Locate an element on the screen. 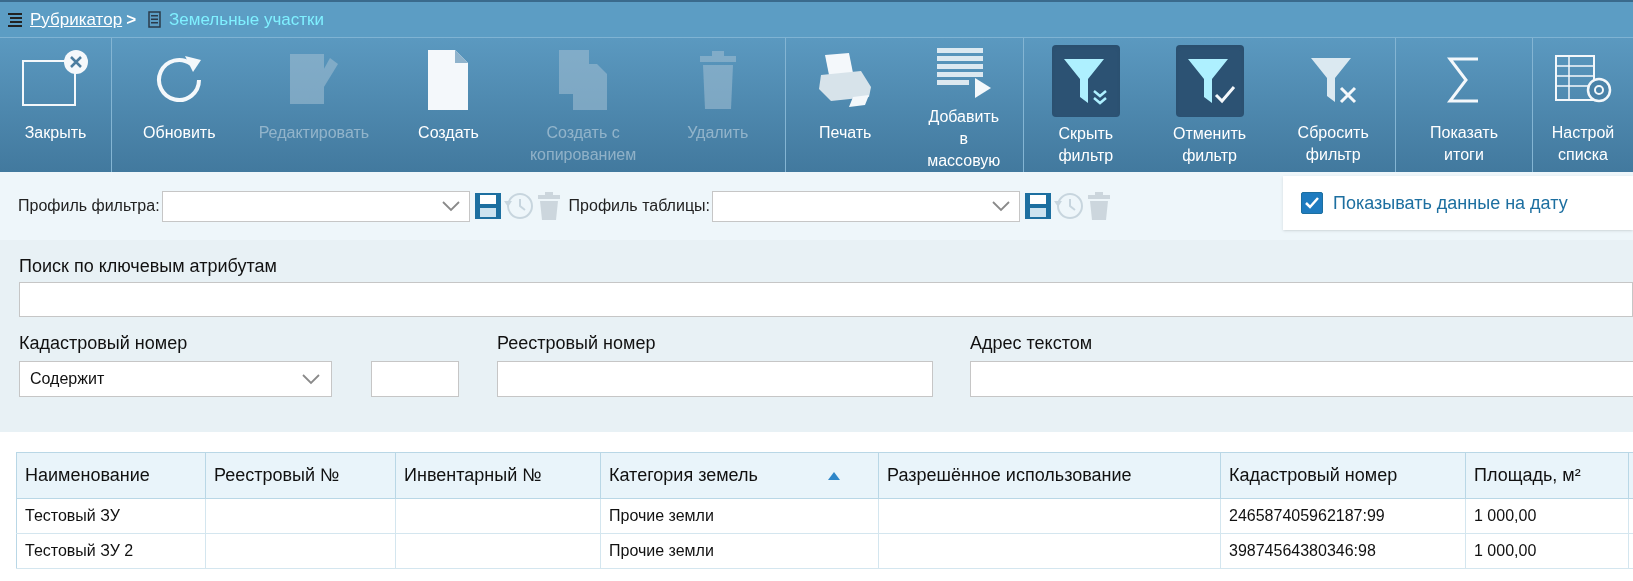  toolbar-button: Обновить is located at coordinates (179, 105).